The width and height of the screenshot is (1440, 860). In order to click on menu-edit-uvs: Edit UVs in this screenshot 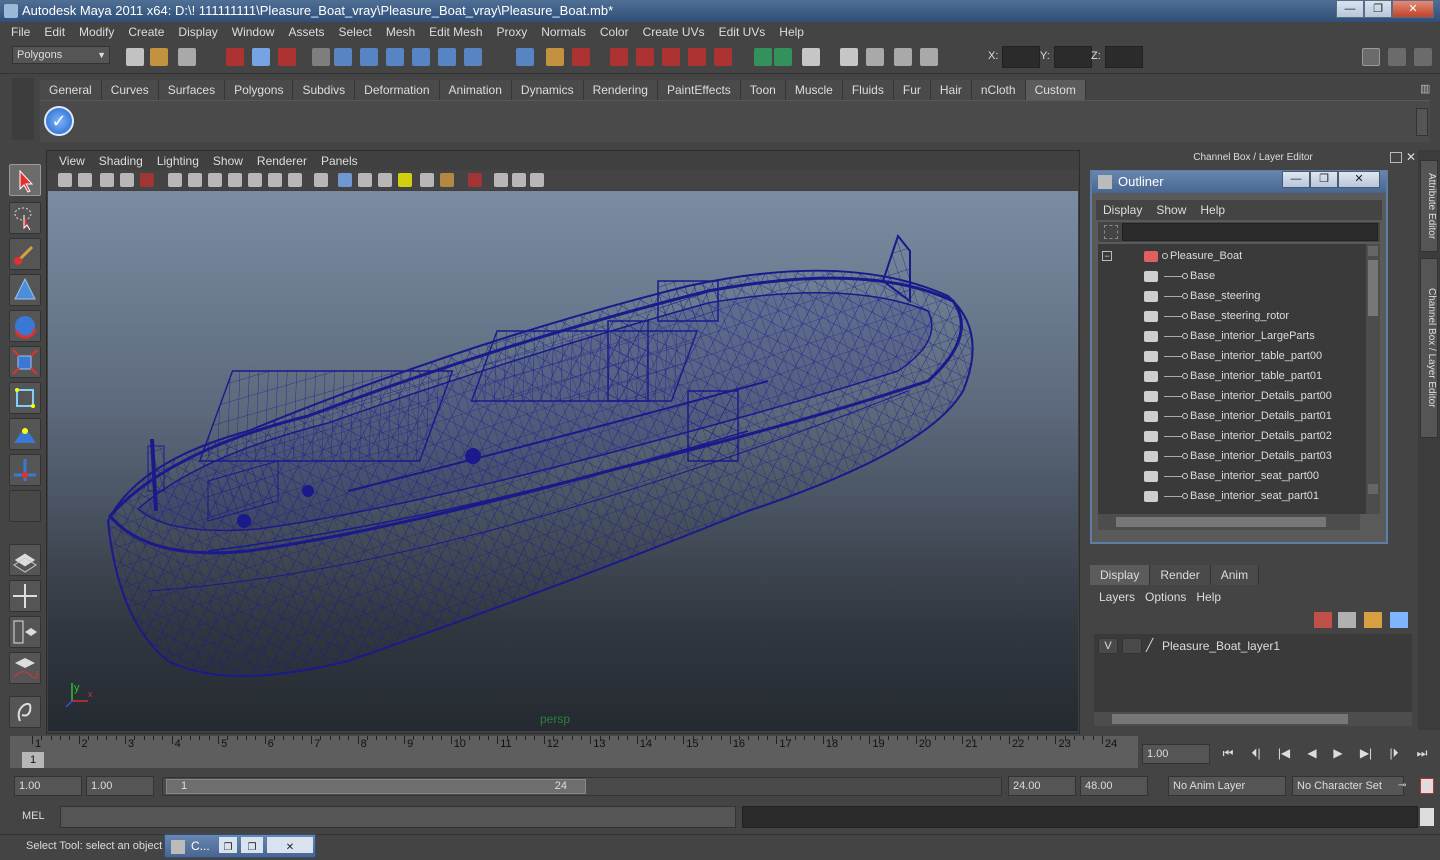, I will do `click(742, 32)`.